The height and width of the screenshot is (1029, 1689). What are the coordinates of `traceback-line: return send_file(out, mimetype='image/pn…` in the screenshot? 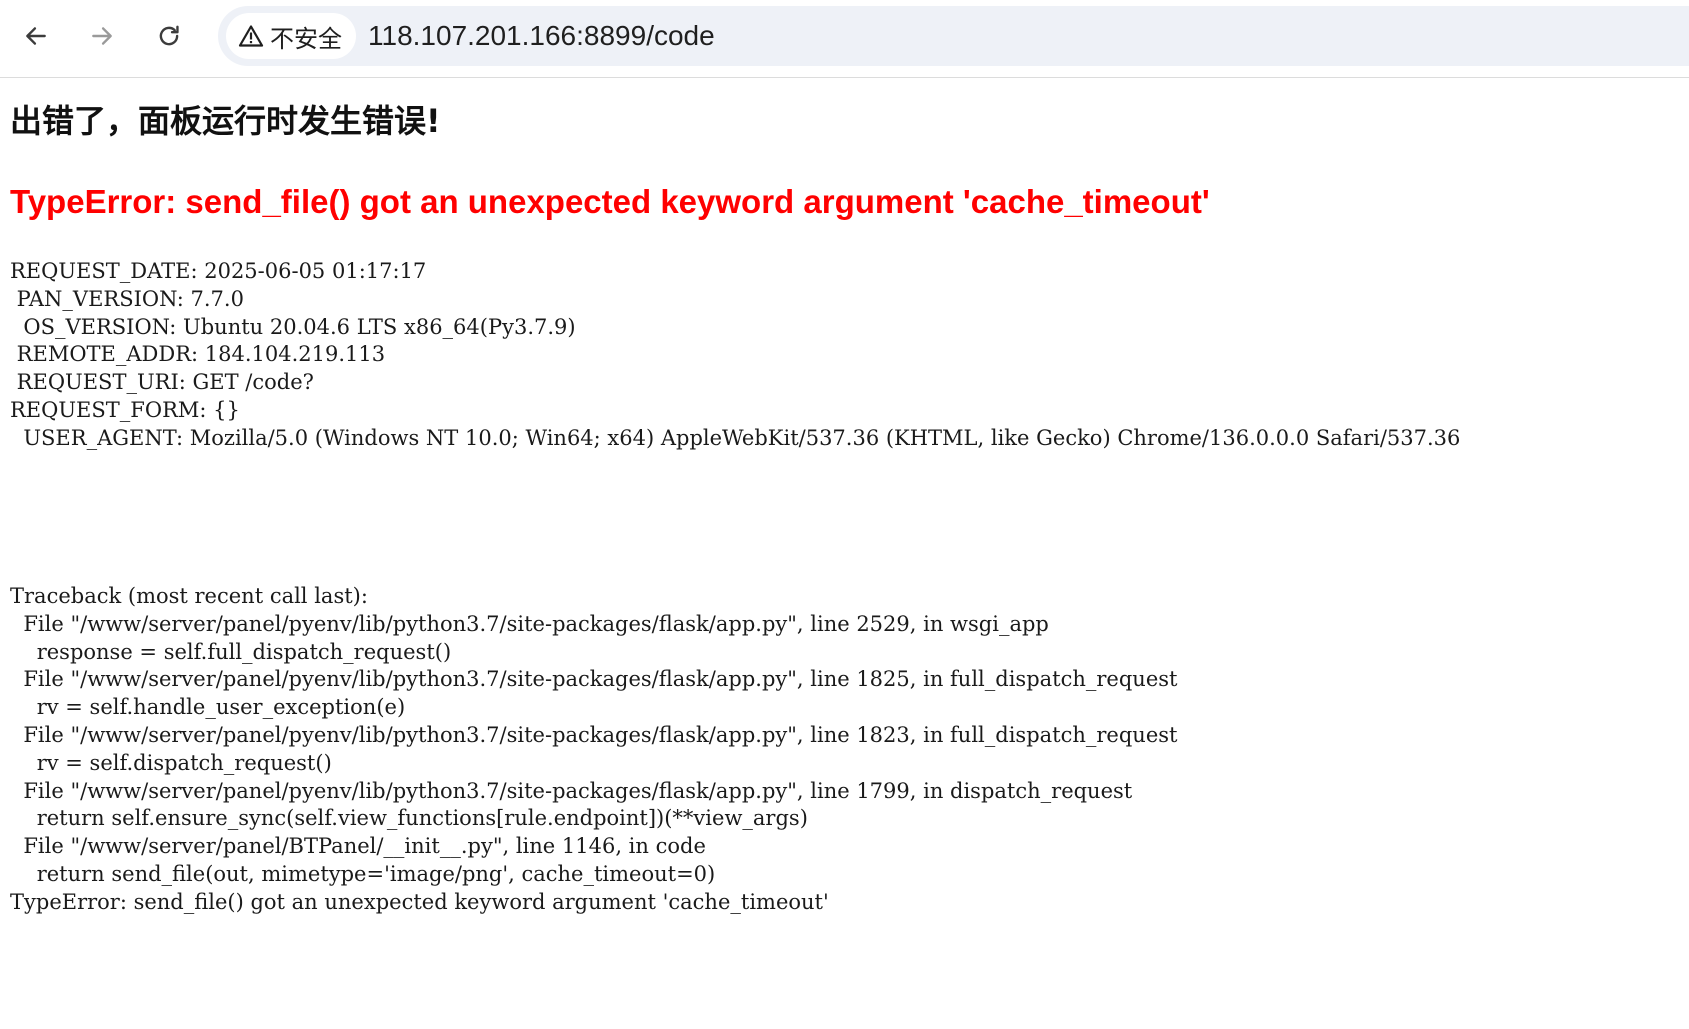 It's located at (363, 873).